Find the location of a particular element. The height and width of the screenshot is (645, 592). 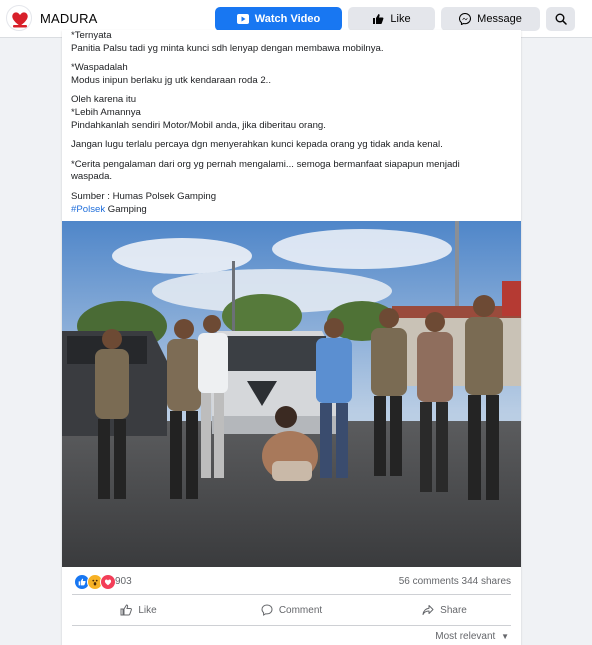

message-button: Message is located at coordinates (490, 19).